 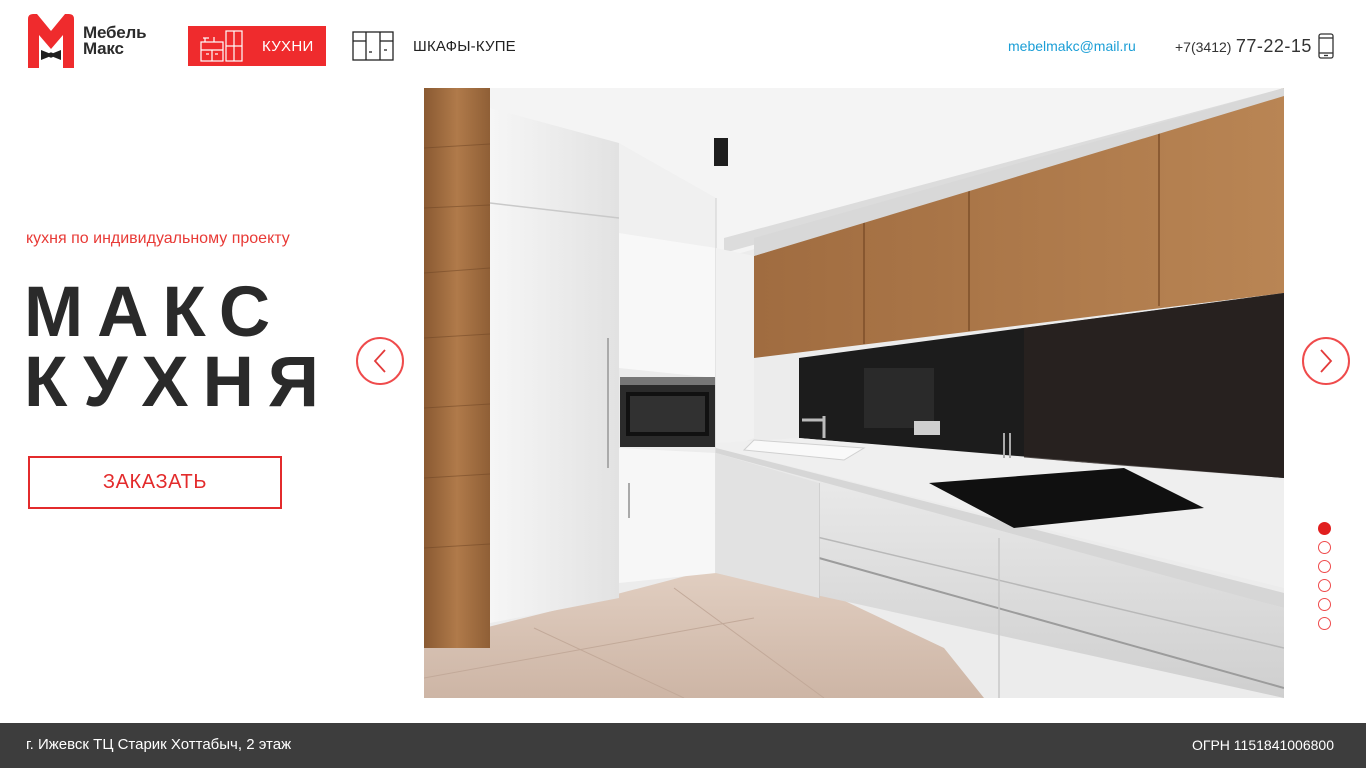 I want to click on slider-next-button, so click(x=1326, y=361).